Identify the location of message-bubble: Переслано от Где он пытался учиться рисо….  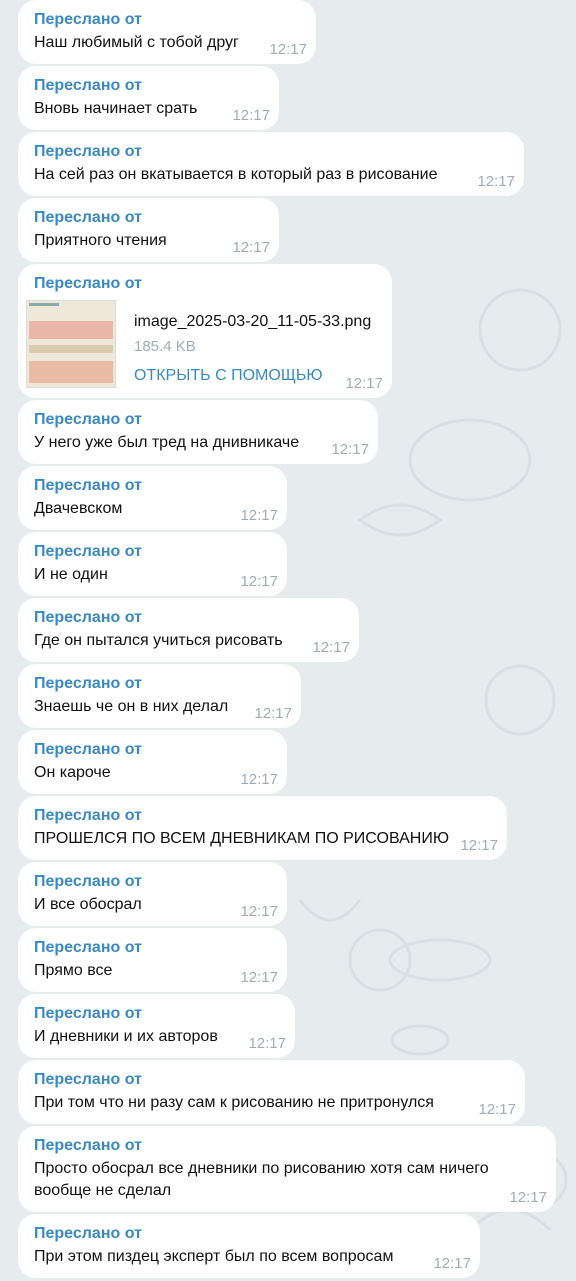
(188, 630).